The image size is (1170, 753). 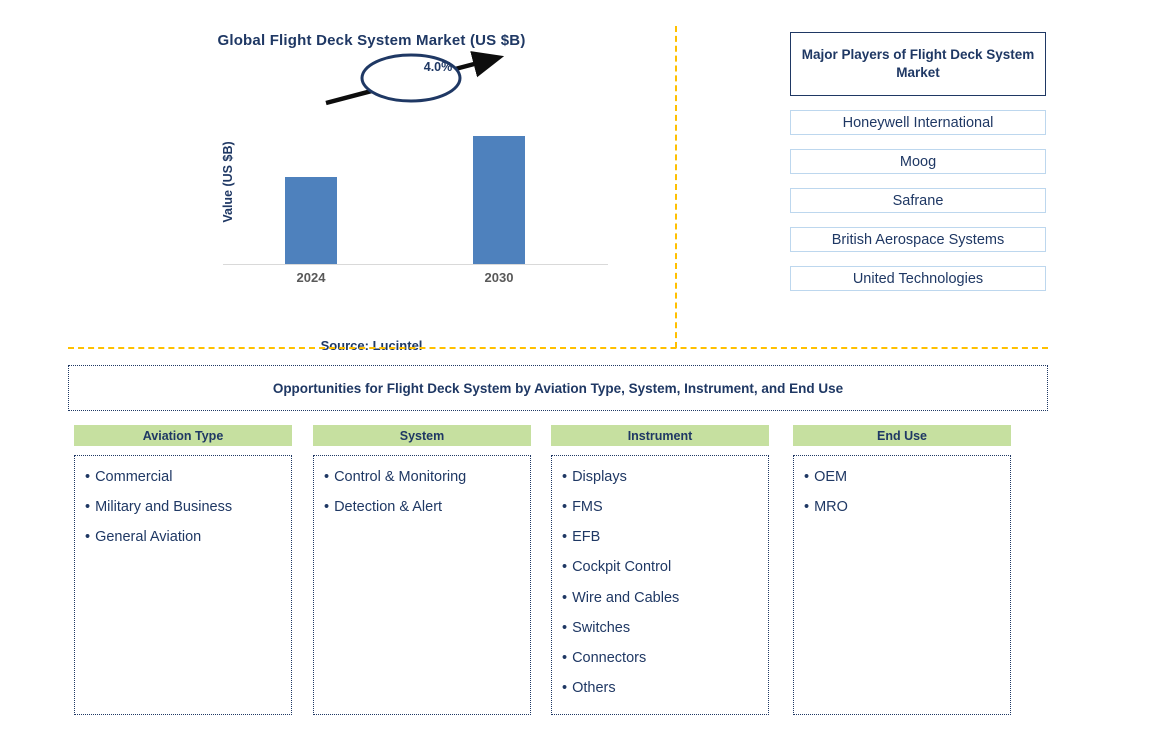 I want to click on player-item-moog: Moog, so click(x=918, y=161).